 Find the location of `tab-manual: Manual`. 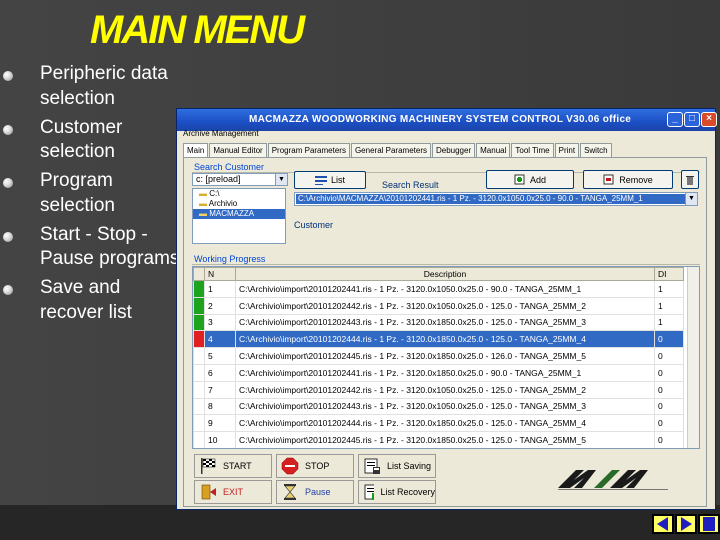

tab-manual: Manual is located at coordinates (493, 150).